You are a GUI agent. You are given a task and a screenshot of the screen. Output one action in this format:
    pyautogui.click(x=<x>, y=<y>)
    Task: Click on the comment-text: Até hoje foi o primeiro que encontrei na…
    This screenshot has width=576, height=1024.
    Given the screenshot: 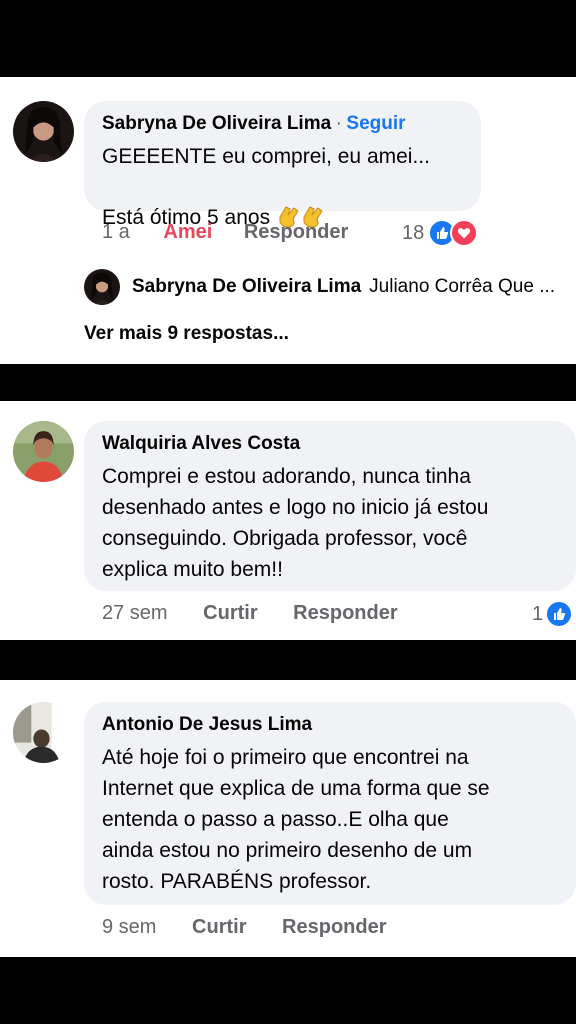 What is the action you would take?
    pyautogui.click(x=296, y=819)
    